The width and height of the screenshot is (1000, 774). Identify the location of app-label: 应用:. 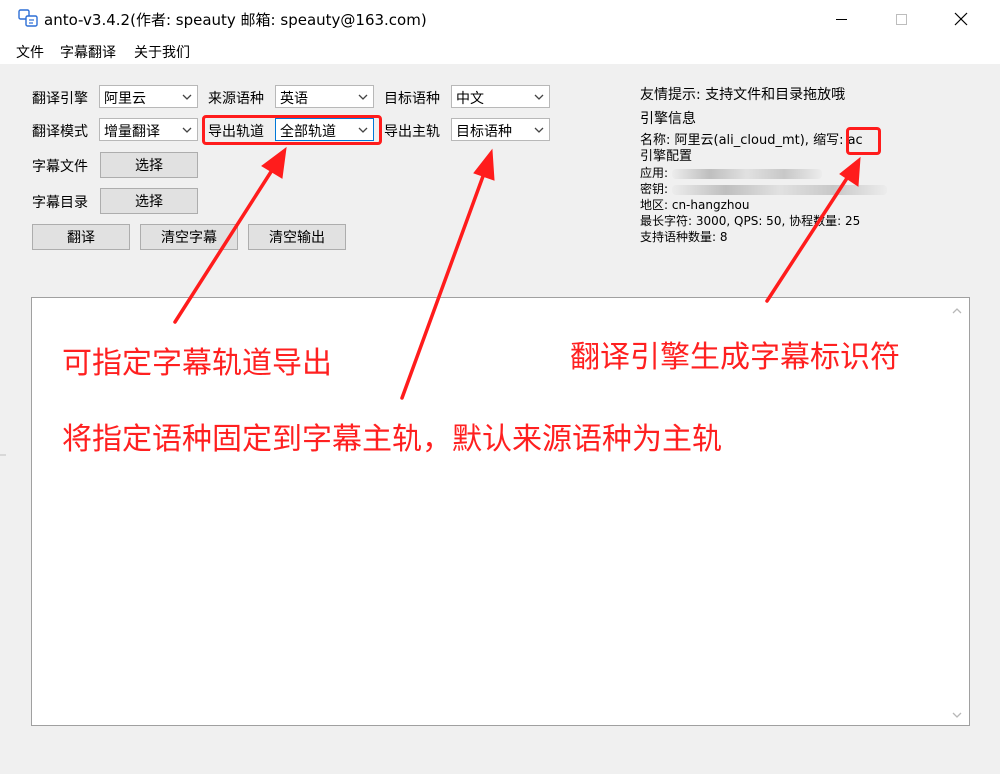
(654, 173).